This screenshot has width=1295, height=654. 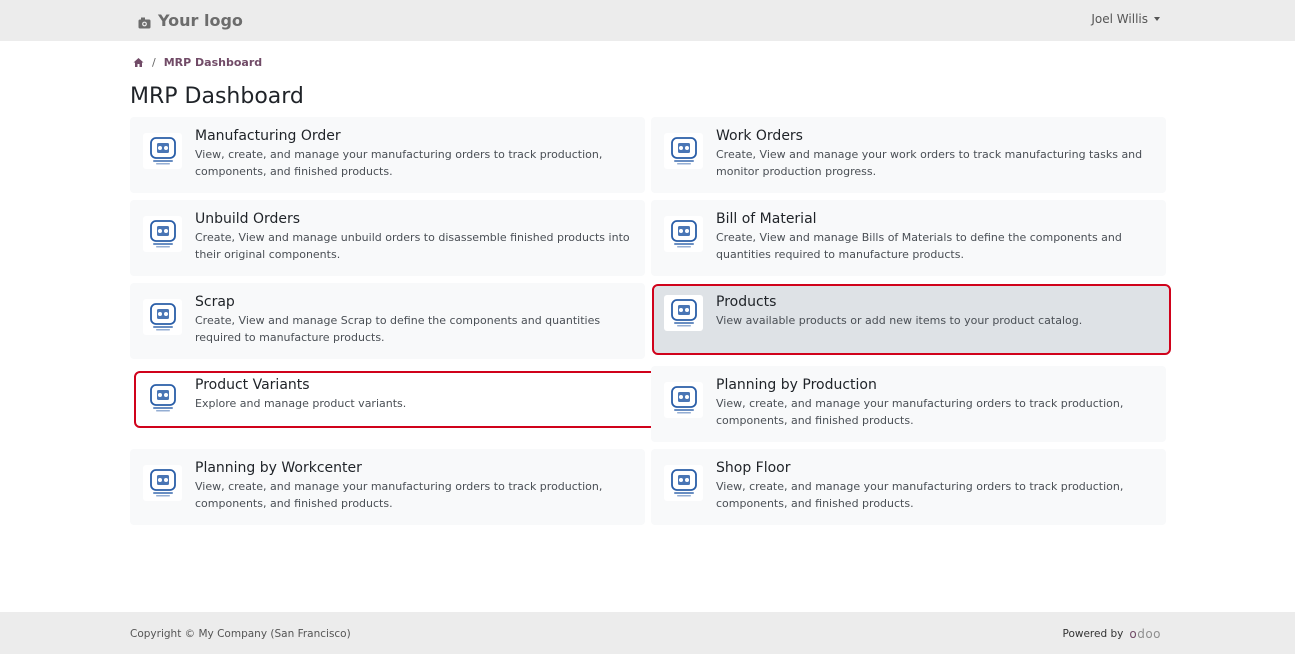 What do you see at coordinates (268, 136) in the screenshot?
I see `card-title: Manufacturing Order` at bounding box center [268, 136].